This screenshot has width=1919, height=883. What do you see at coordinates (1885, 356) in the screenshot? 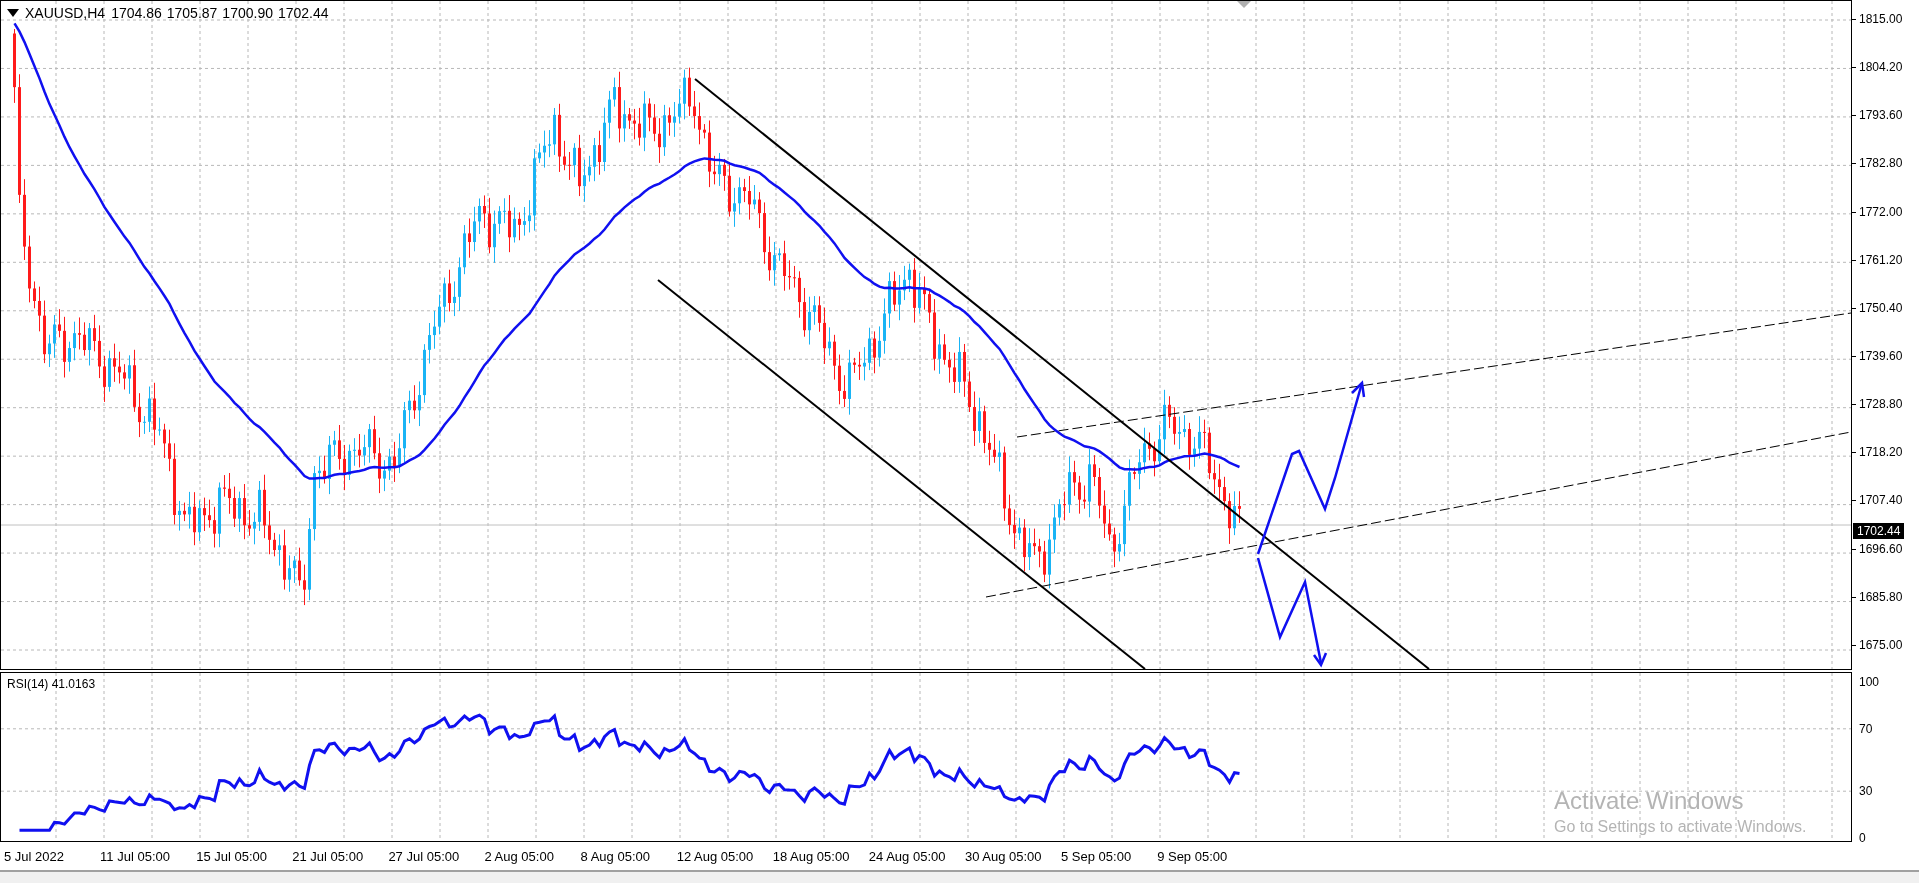
I see `price-axis-label: 1739.60` at bounding box center [1885, 356].